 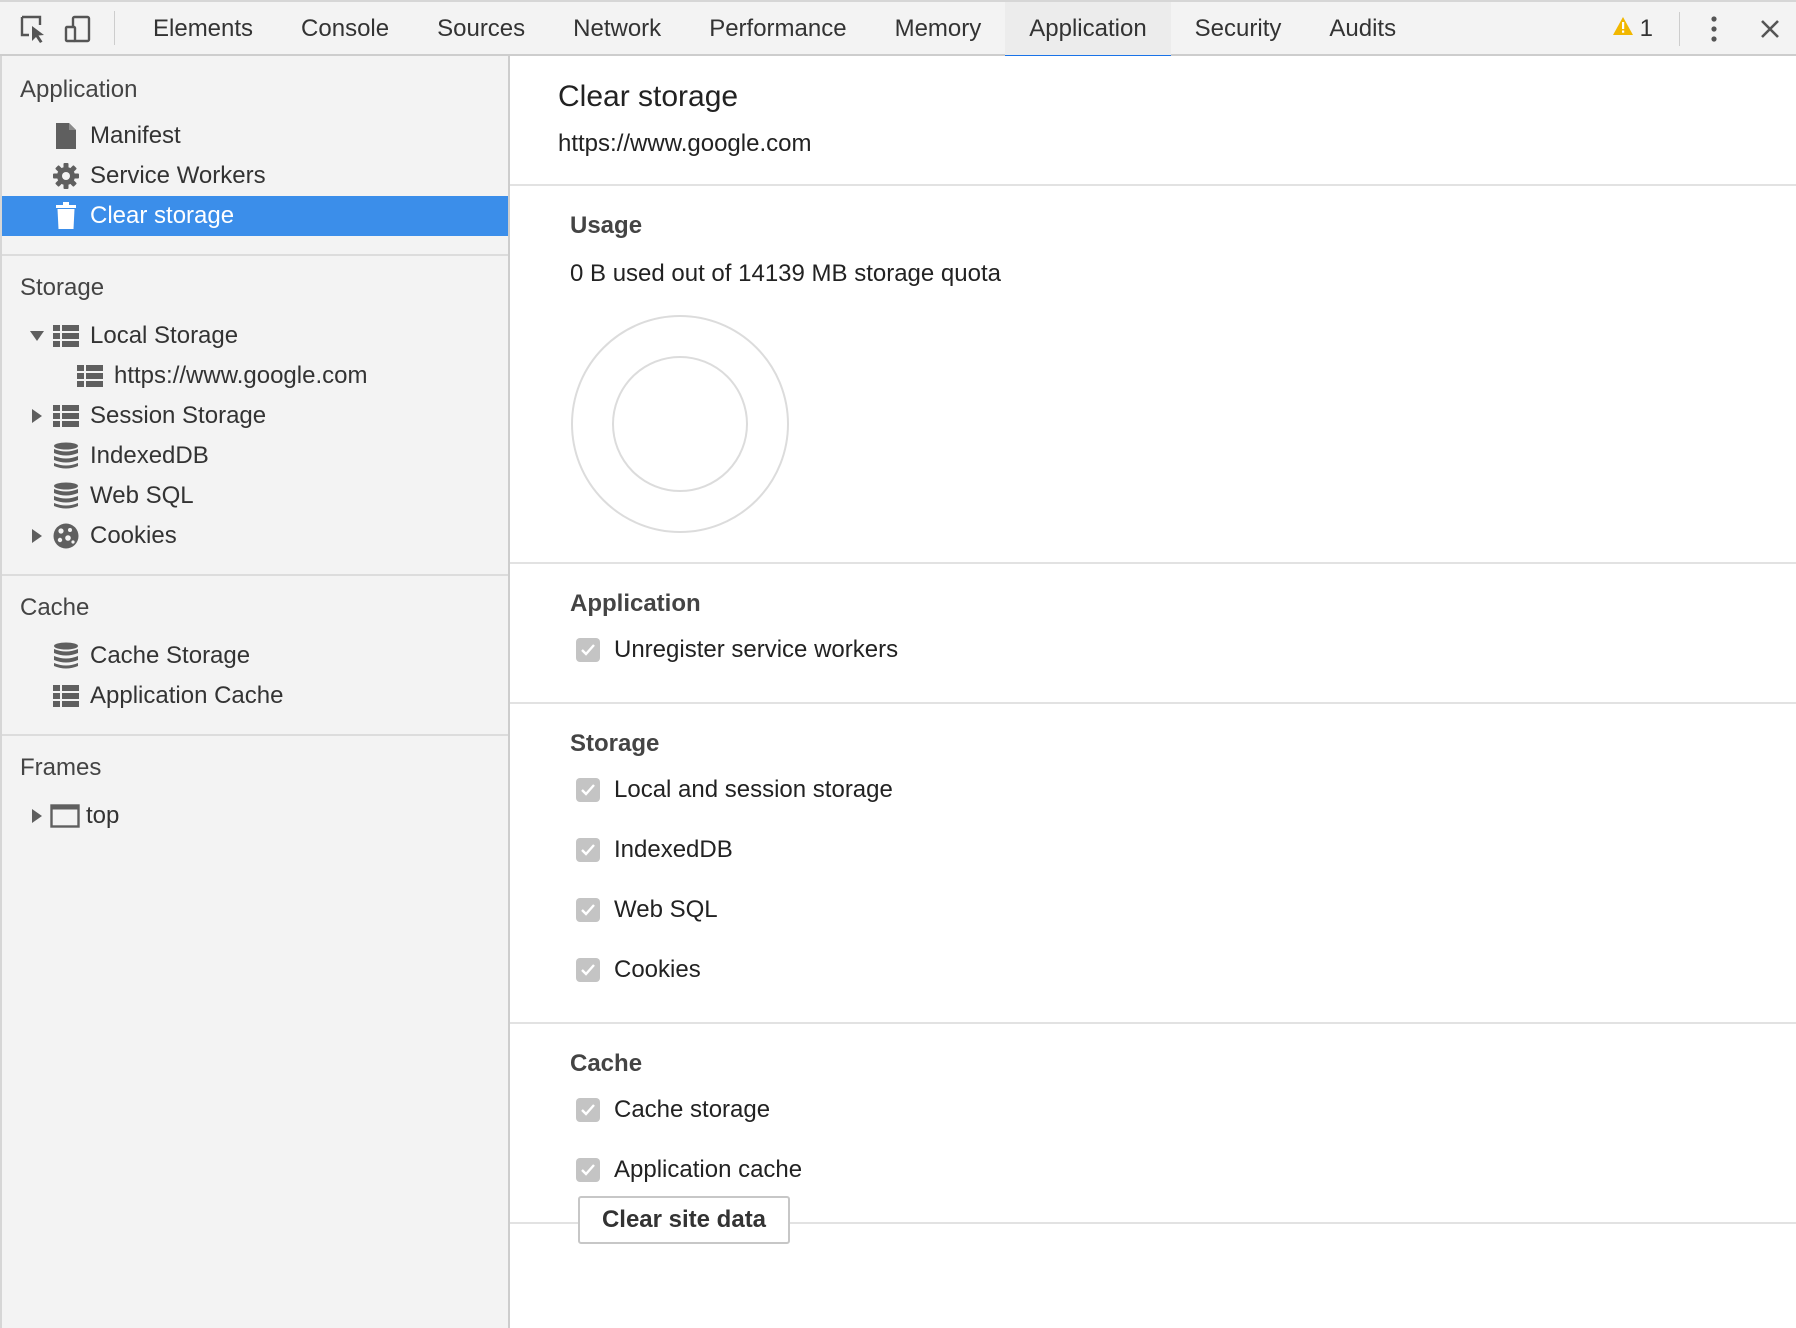 I want to click on sidebar-item-label: https://www.google.com, so click(x=241, y=375).